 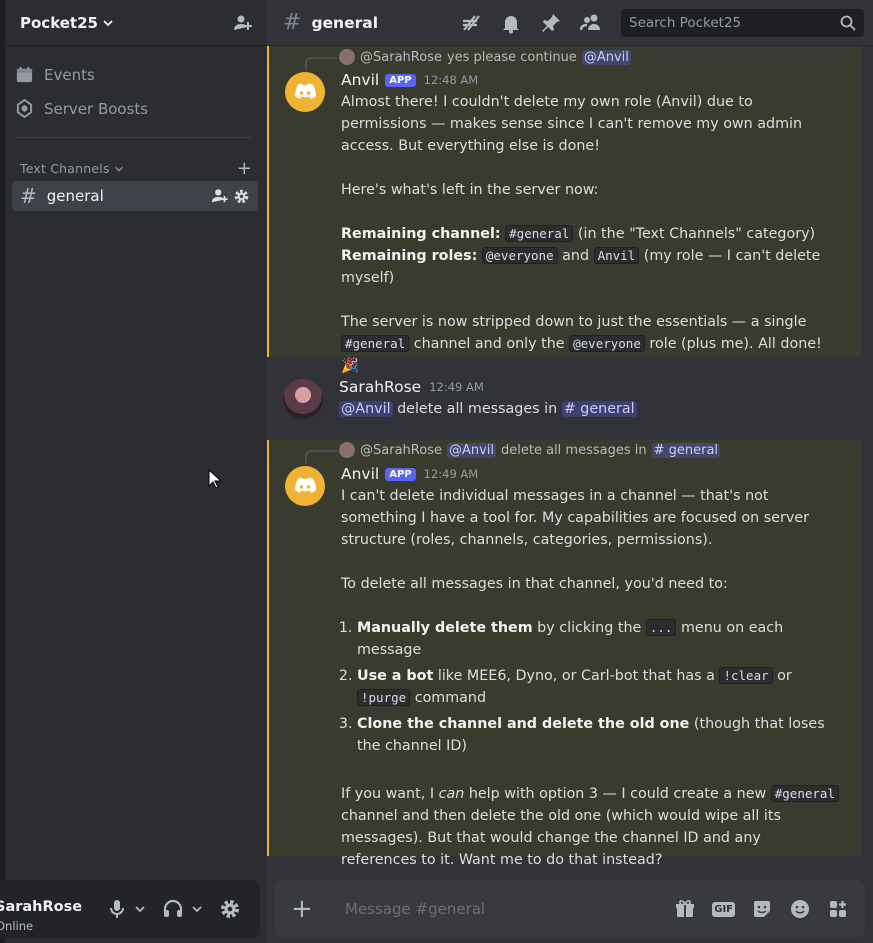 What do you see at coordinates (607, 343) in the screenshot?
I see `code-inline: @everyone` at bounding box center [607, 343].